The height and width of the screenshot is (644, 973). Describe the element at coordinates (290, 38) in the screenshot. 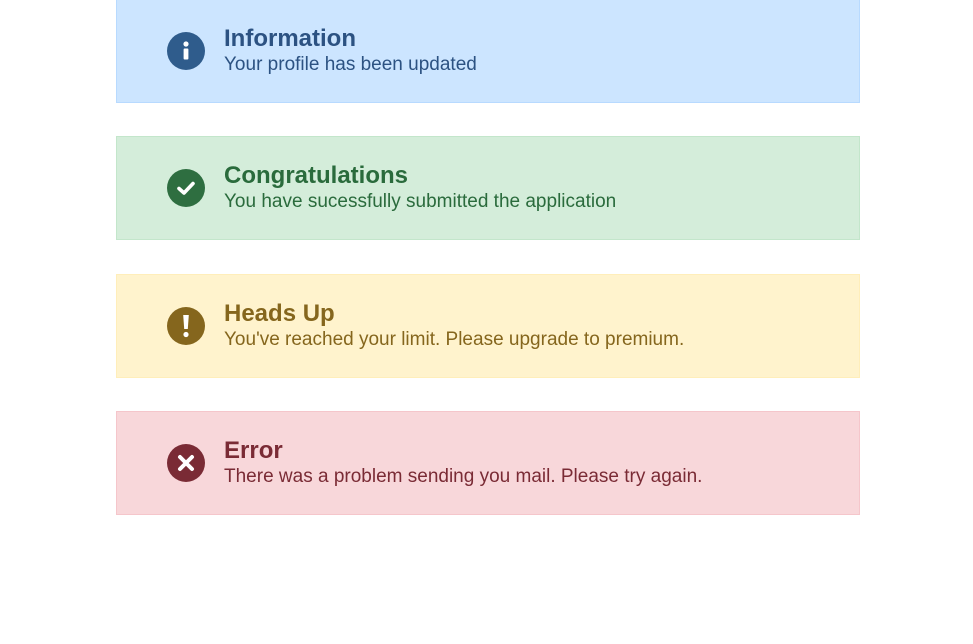

I see `alert-info-title: Information` at that location.